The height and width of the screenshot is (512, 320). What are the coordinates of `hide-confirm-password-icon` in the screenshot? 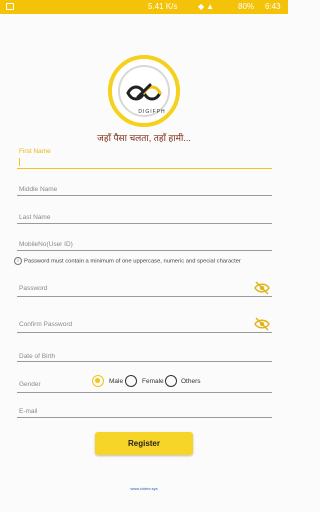 It's located at (262, 324).